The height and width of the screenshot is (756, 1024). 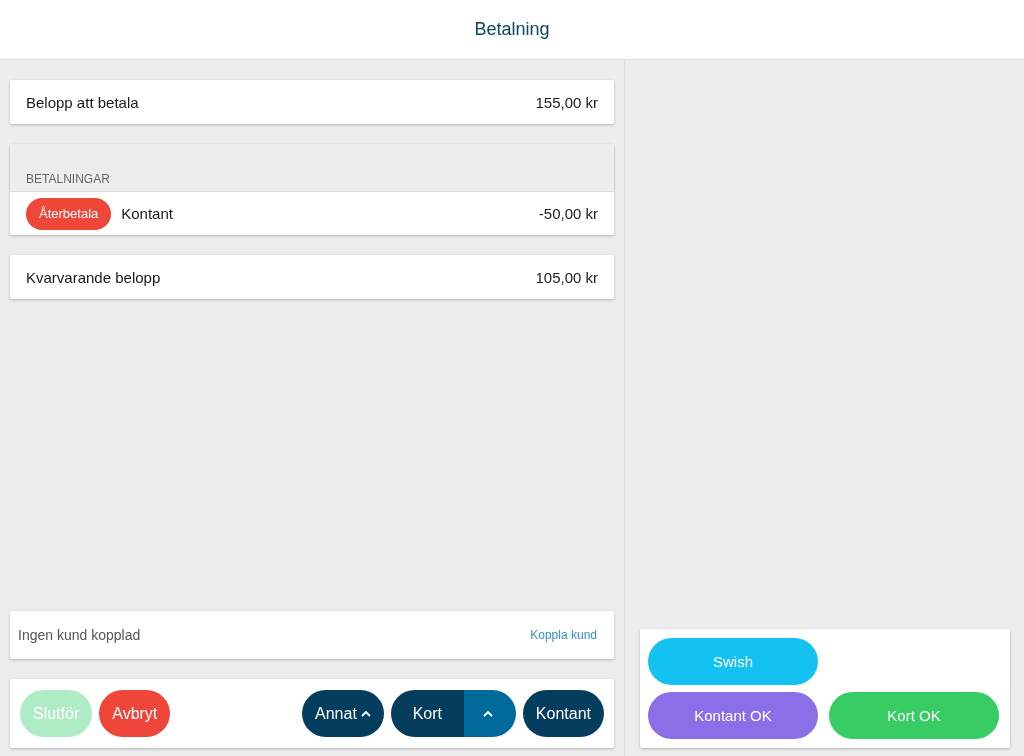 What do you see at coordinates (343, 713) in the screenshot?
I see `other-menu-button: Annat` at bounding box center [343, 713].